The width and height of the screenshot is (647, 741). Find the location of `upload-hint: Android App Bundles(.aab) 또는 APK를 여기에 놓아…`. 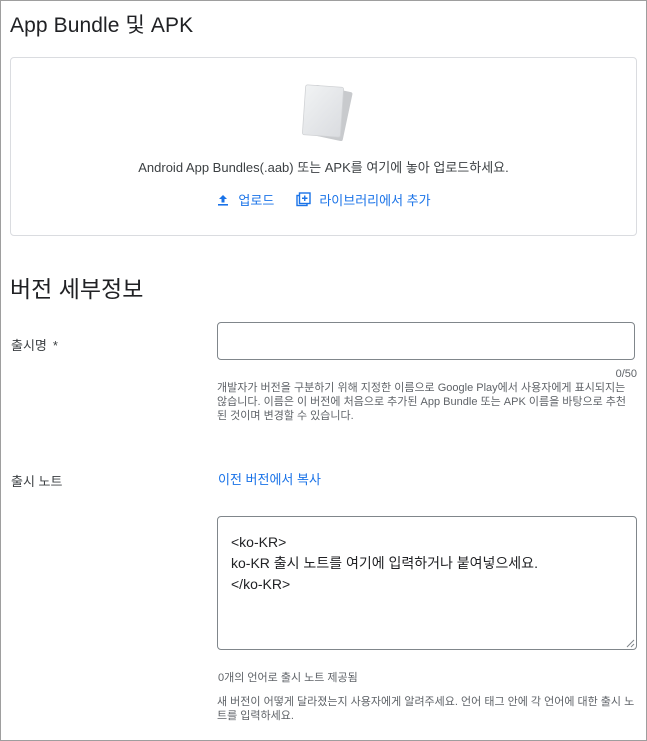

upload-hint: Android App Bundles(.aab) 또는 APK를 여기에 놓아… is located at coordinates (323, 167).